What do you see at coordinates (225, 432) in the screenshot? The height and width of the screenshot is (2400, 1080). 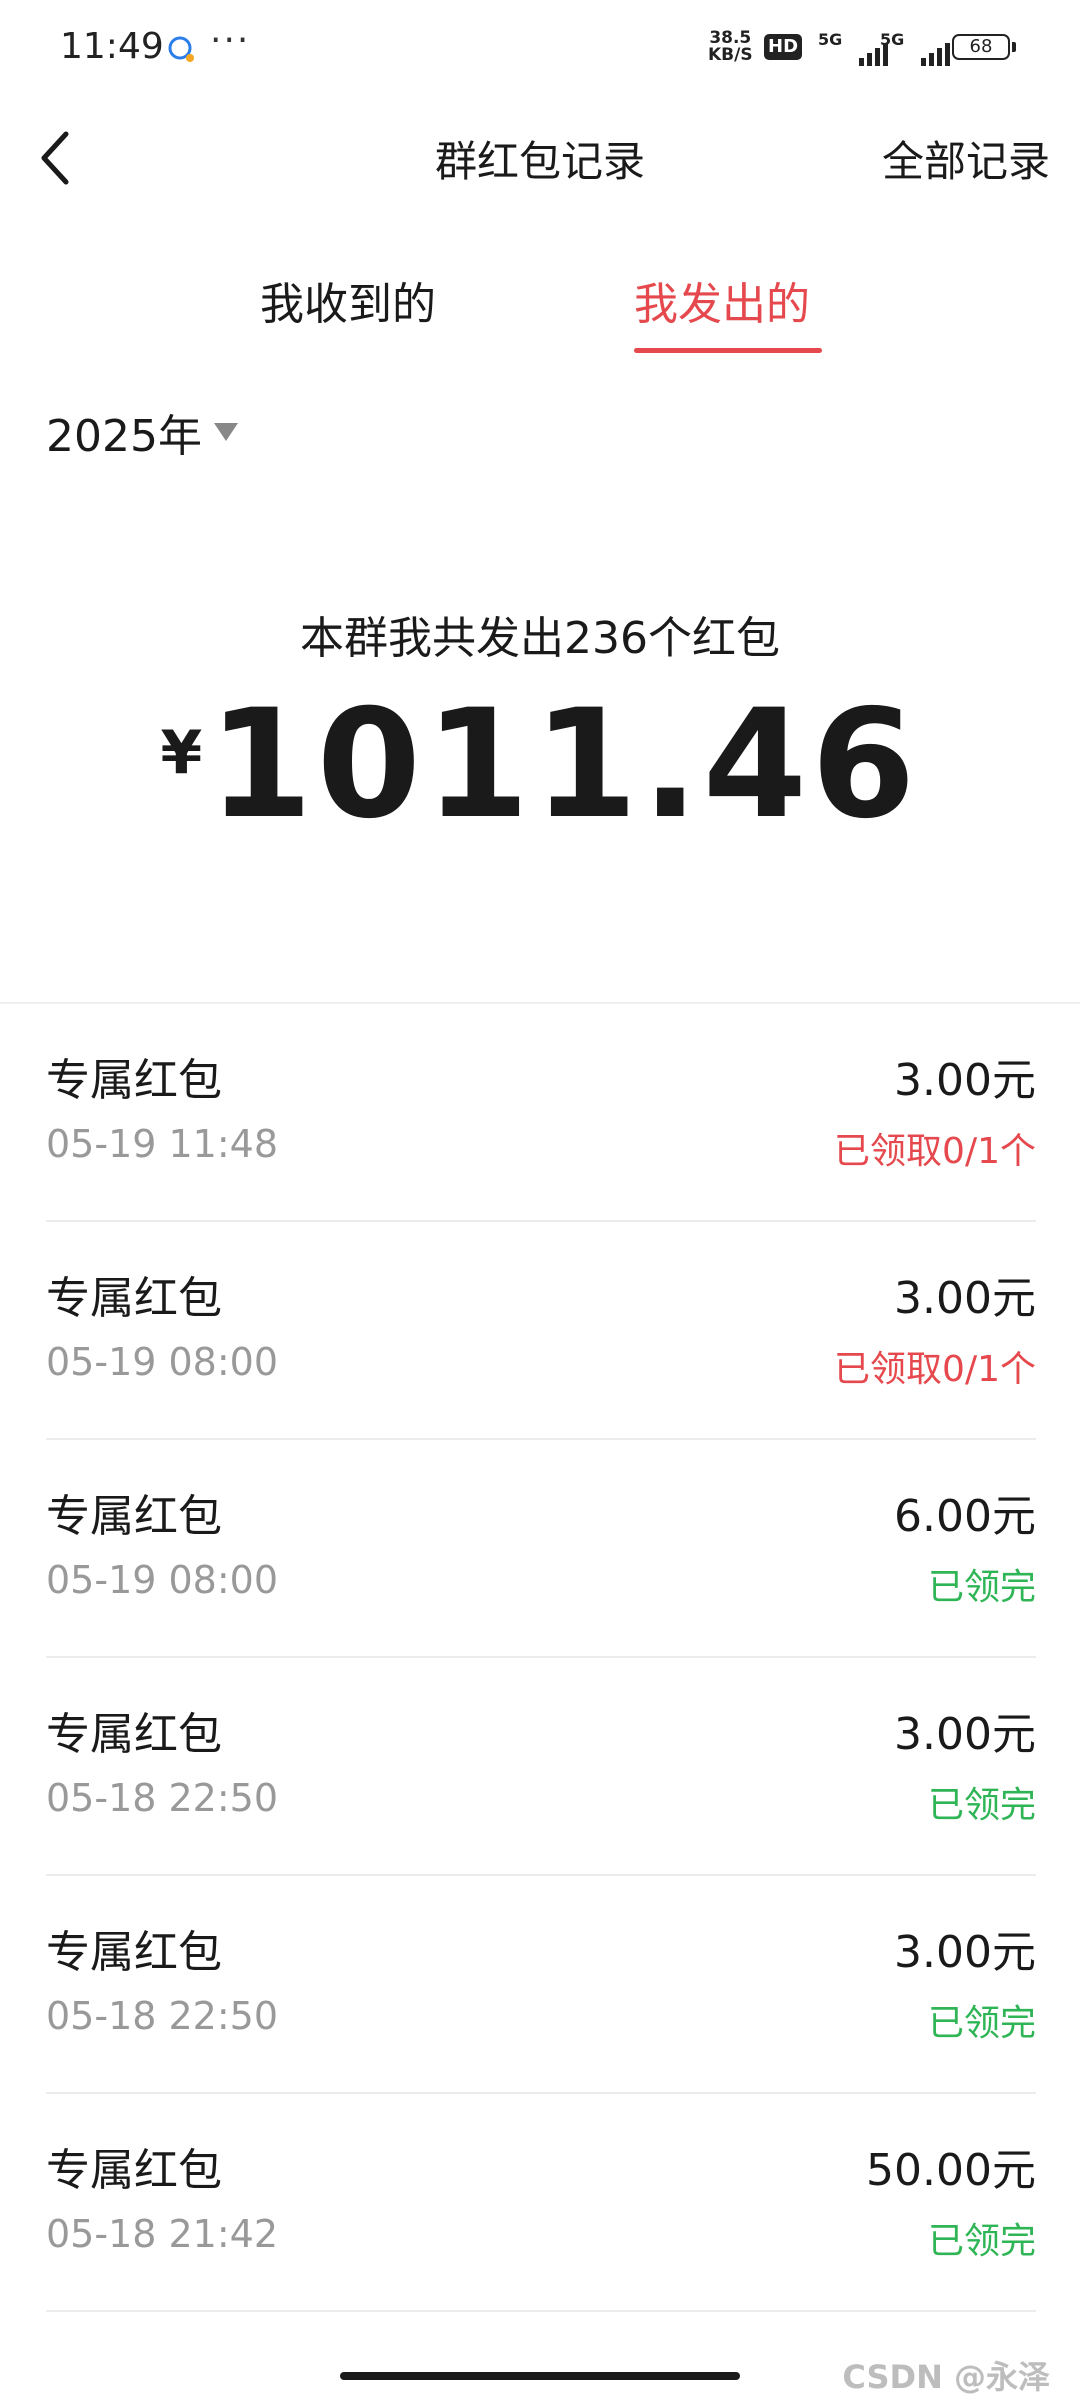 I see `caret-down-icon` at bounding box center [225, 432].